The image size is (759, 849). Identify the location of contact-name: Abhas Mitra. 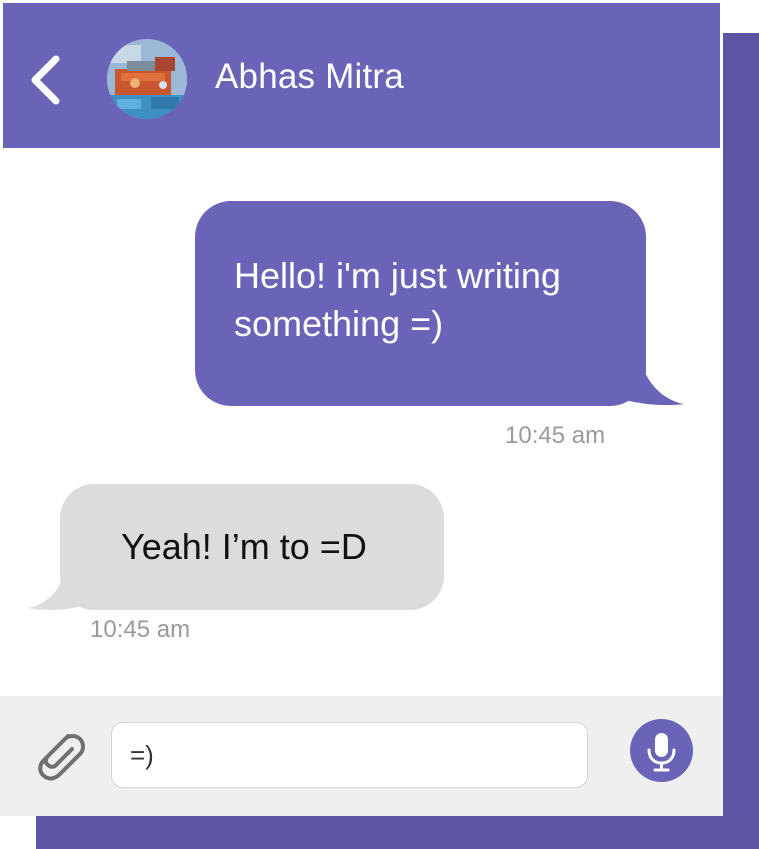
(309, 76).